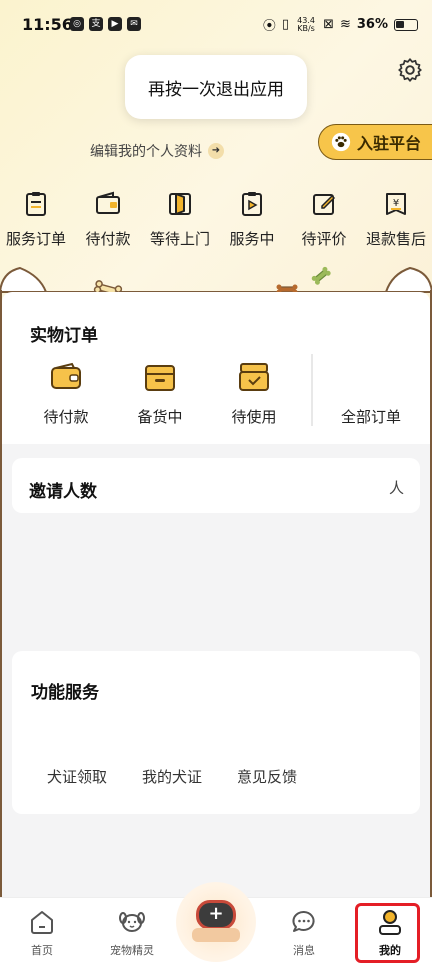 This screenshot has height=964, width=432. Describe the element at coordinates (267, 776) in the screenshot. I see `feedback-link: 意见反馈` at that location.